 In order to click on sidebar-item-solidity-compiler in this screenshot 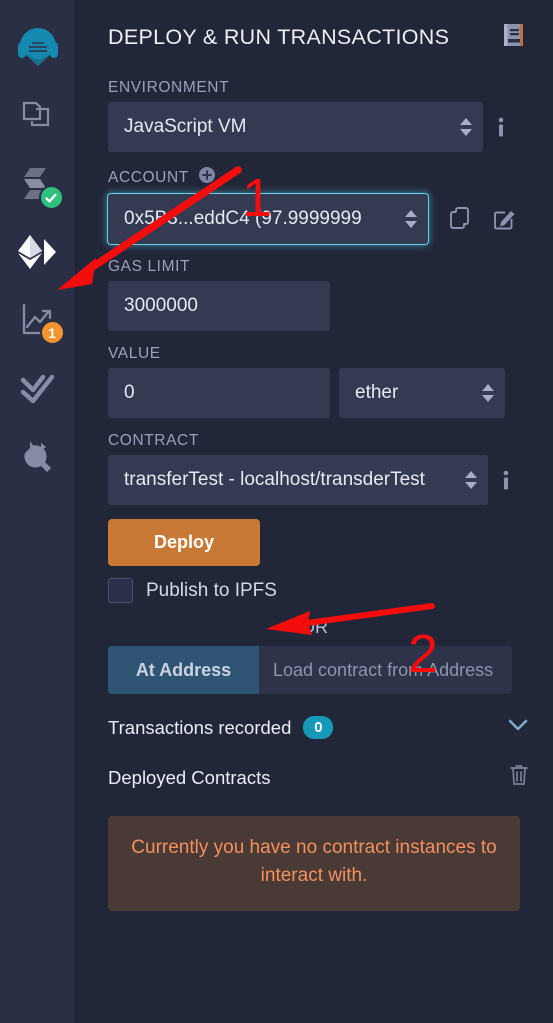, I will do `click(38, 184)`.